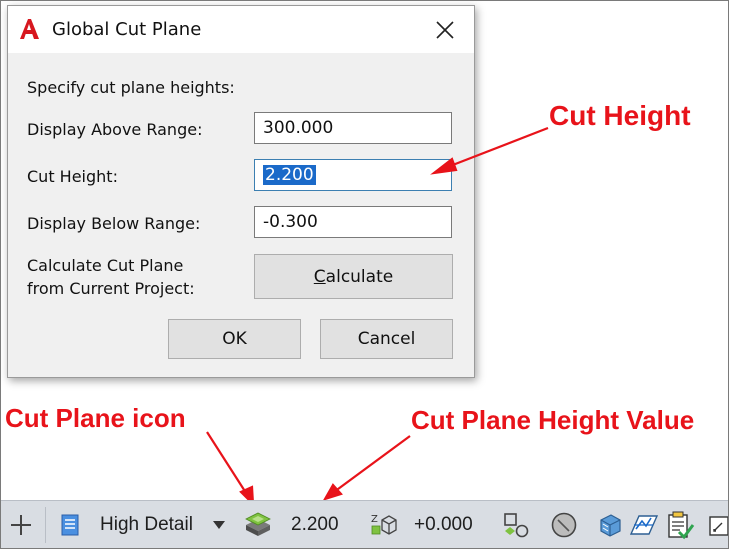 This screenshot has width=729, height=549. I want to click on divider, so click(45, 525).